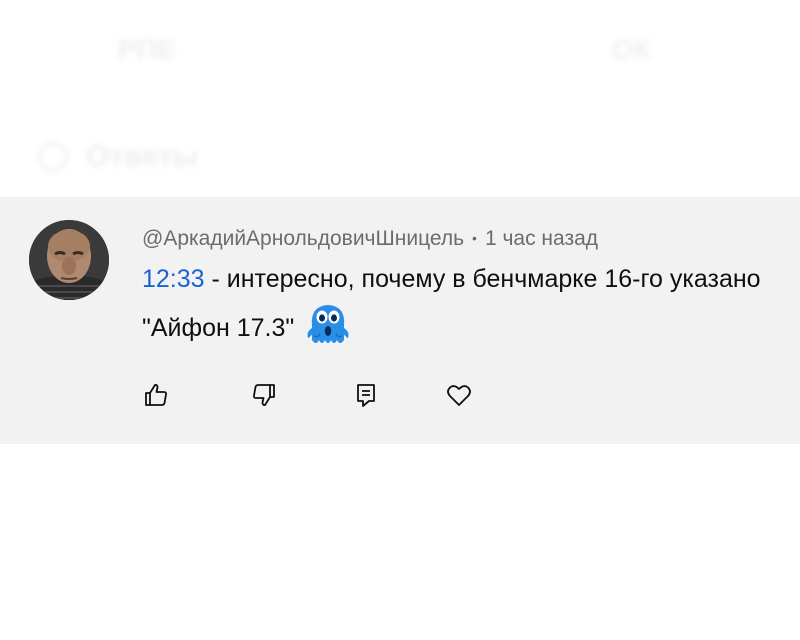 This screenshot has height=640, width=800. I want to click on avatar, so click(69, 260).